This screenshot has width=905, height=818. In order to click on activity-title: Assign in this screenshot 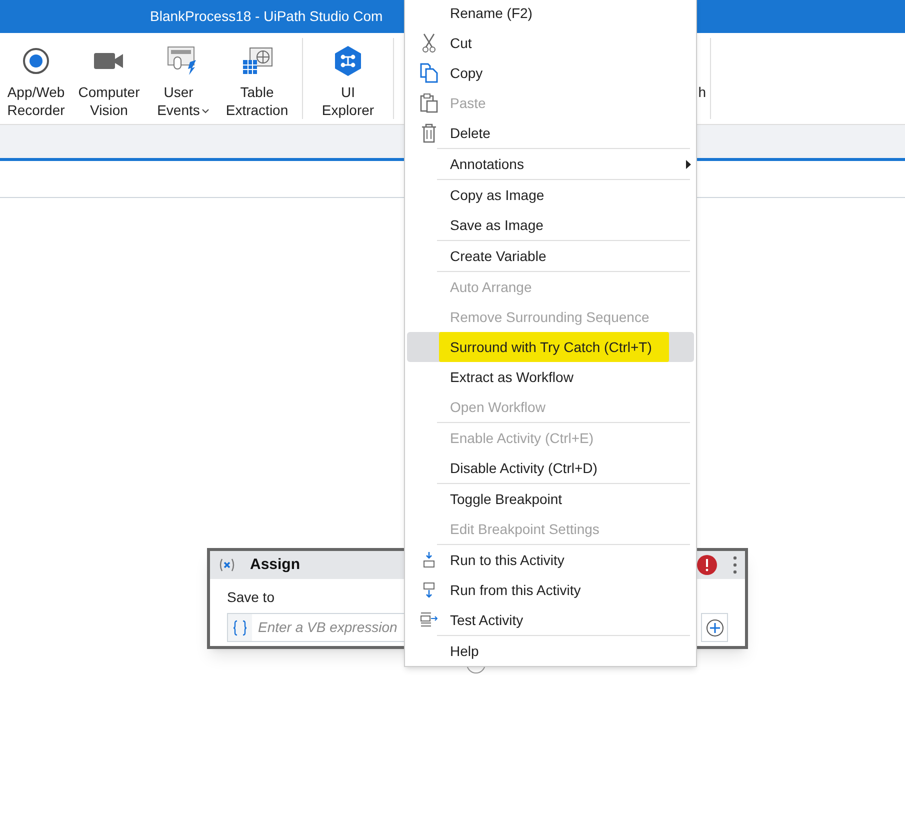, I will do `click(275, 564)`.